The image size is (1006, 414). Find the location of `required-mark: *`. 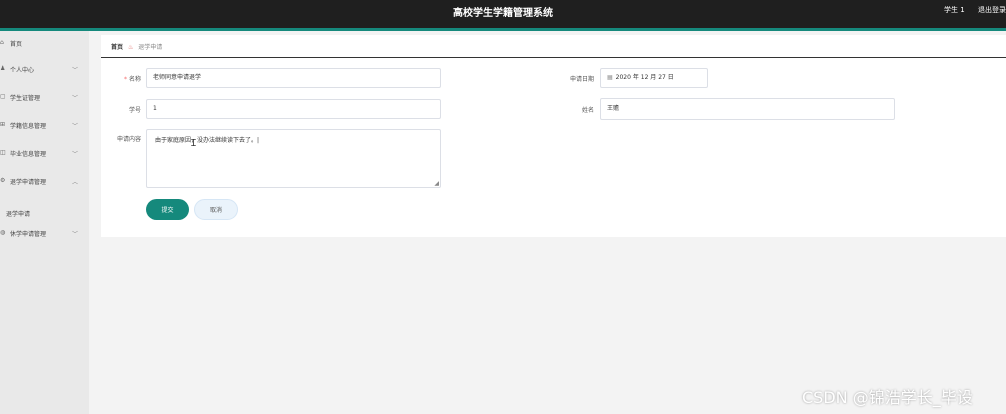

required-mark: * is located at coordinates (125, 79).